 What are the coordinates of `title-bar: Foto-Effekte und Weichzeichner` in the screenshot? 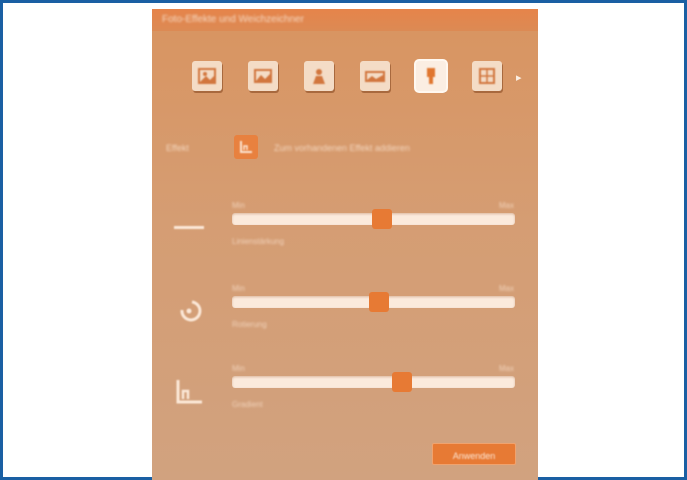 It's located at (345, 20).